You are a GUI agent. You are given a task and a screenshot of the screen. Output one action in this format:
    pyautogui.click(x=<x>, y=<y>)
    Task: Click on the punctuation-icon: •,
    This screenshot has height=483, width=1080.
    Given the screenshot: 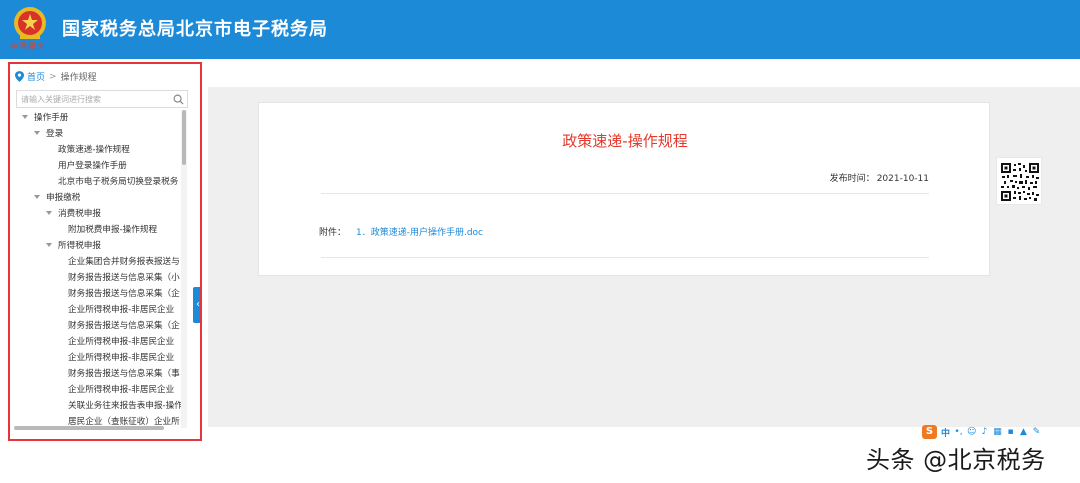 What is the action you would take?
    pyautogui.click(x=958, y=432)
    